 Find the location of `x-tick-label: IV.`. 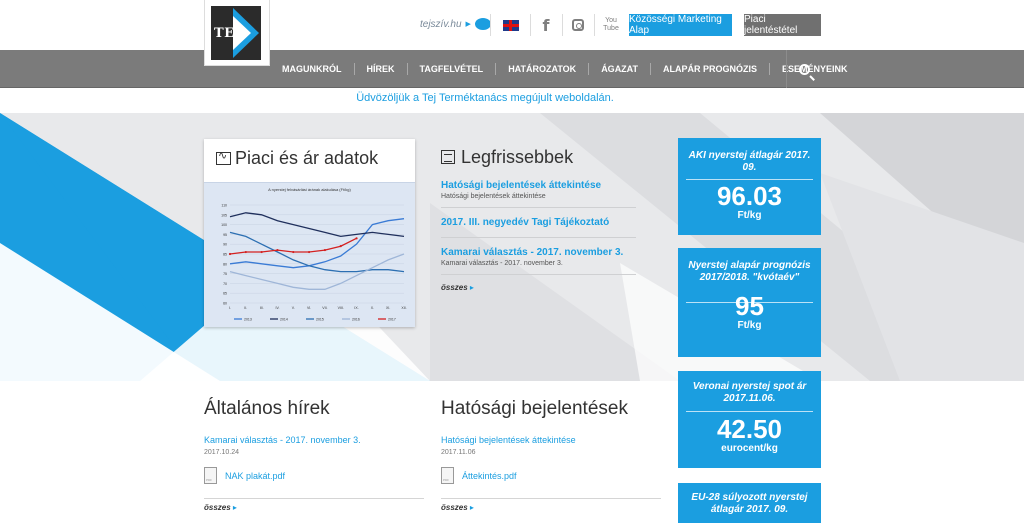

x-tick-label: IV. is located at coordinates (277, 308).